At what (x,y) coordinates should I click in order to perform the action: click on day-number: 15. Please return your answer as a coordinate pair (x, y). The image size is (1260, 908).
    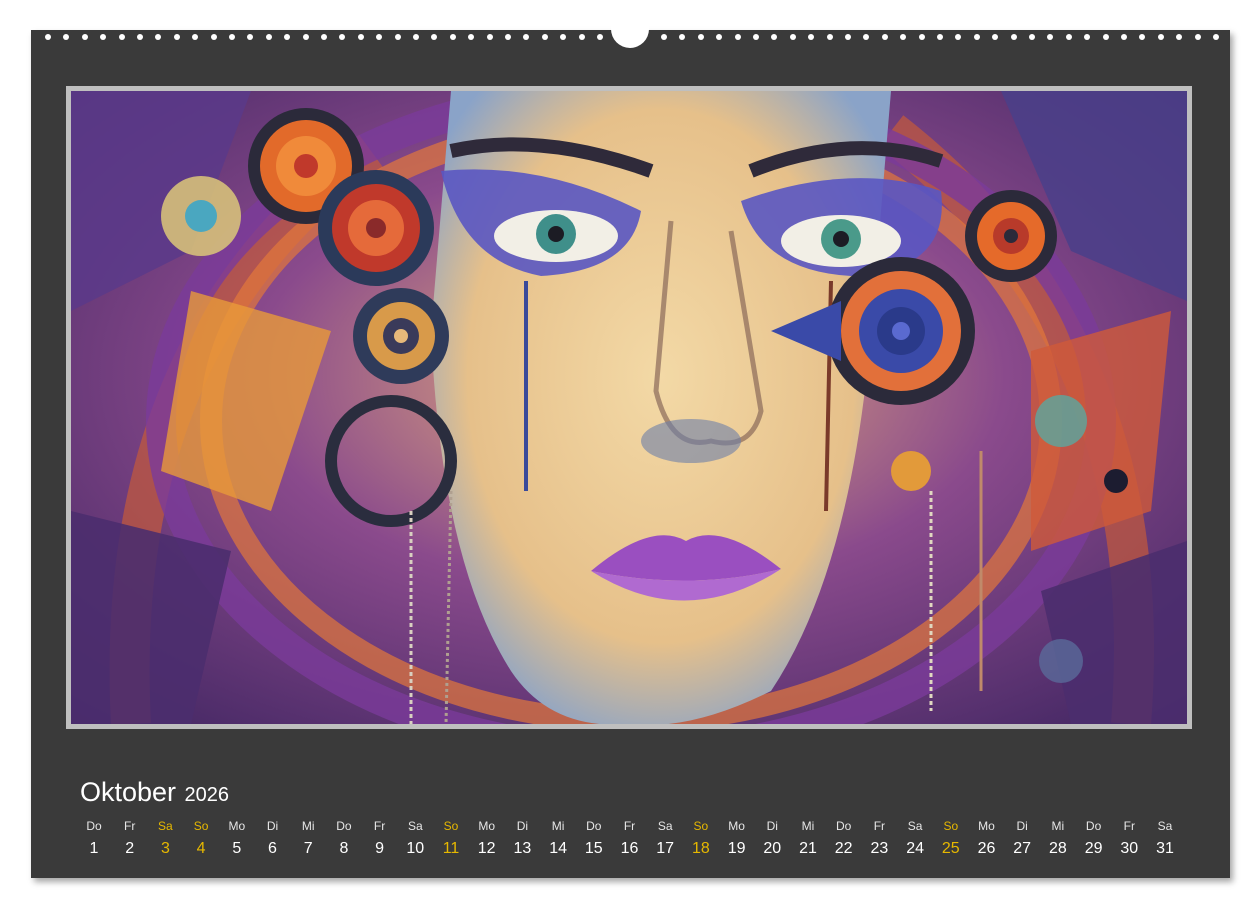
    Looking at the image, I should click on (593, 848).